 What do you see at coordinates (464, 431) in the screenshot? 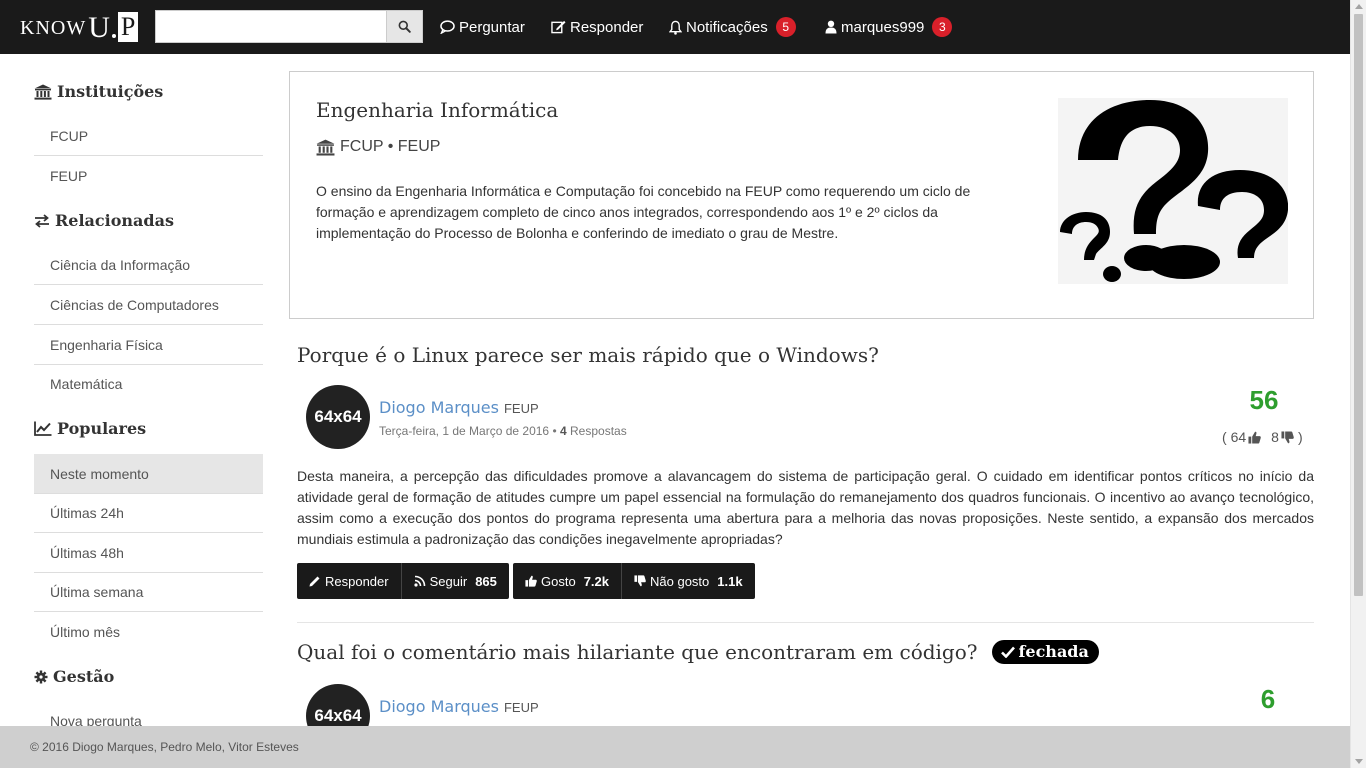
I see `question-date: Terça-feira, 1 de Março de 2016` at bounding box center [464, 431].